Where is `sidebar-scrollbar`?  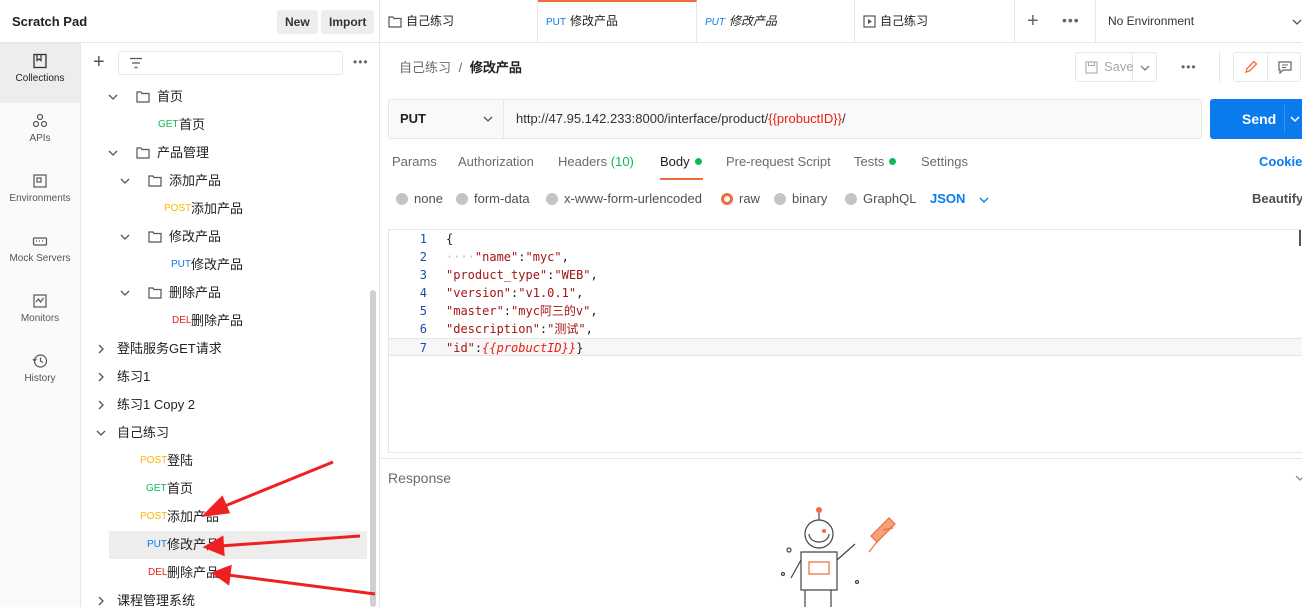
sidebar-scrollbar is located at coordinates (373, 448).